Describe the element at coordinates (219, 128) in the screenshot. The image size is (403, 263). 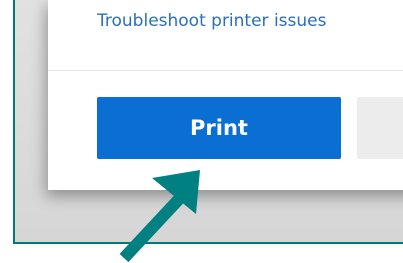
I see `print-button: Print` at that location.